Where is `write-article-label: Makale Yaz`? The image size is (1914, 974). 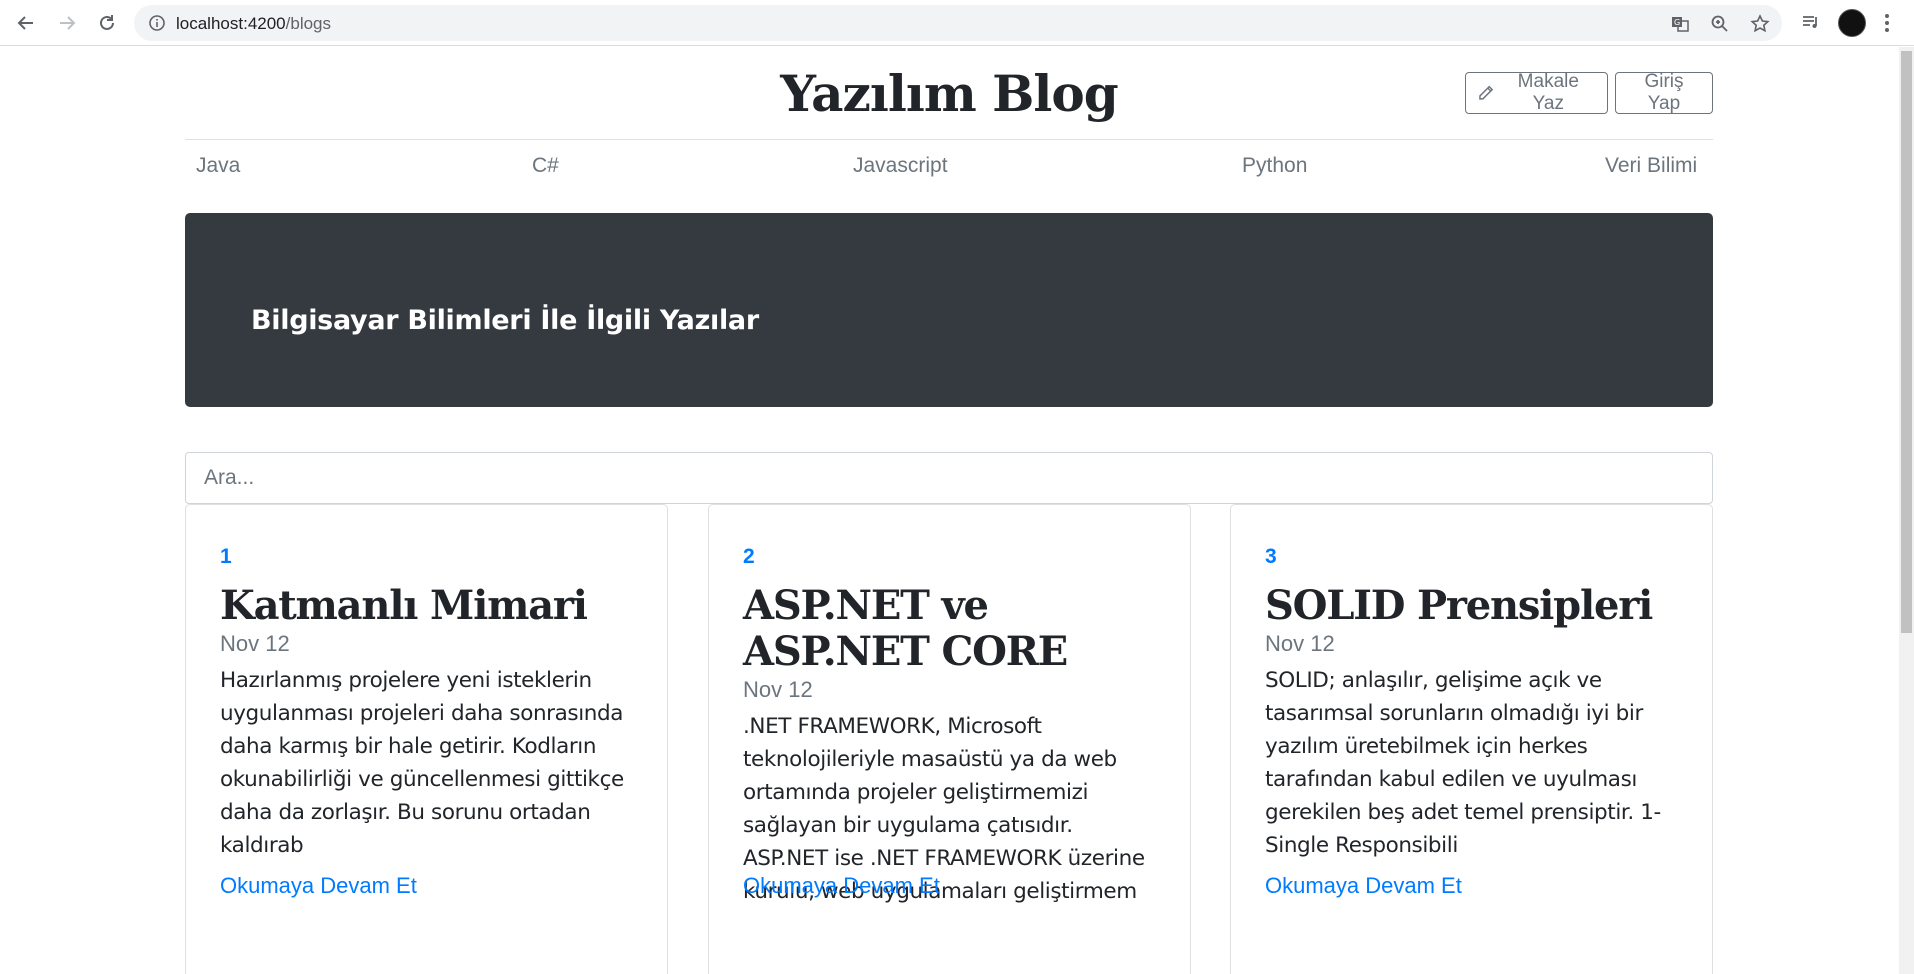 write-article-label: Makale Yaz is located at coordinates (1548, 92).